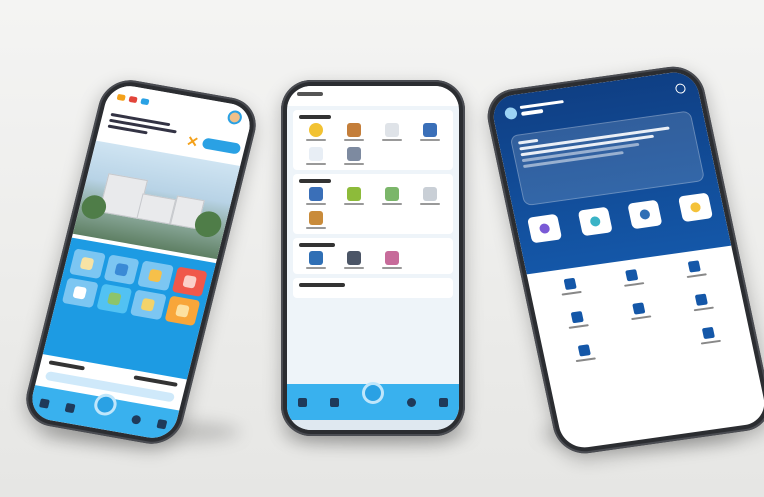 This screenshot has width=764, height=497. I want to click on header-text, so click(310, 94).